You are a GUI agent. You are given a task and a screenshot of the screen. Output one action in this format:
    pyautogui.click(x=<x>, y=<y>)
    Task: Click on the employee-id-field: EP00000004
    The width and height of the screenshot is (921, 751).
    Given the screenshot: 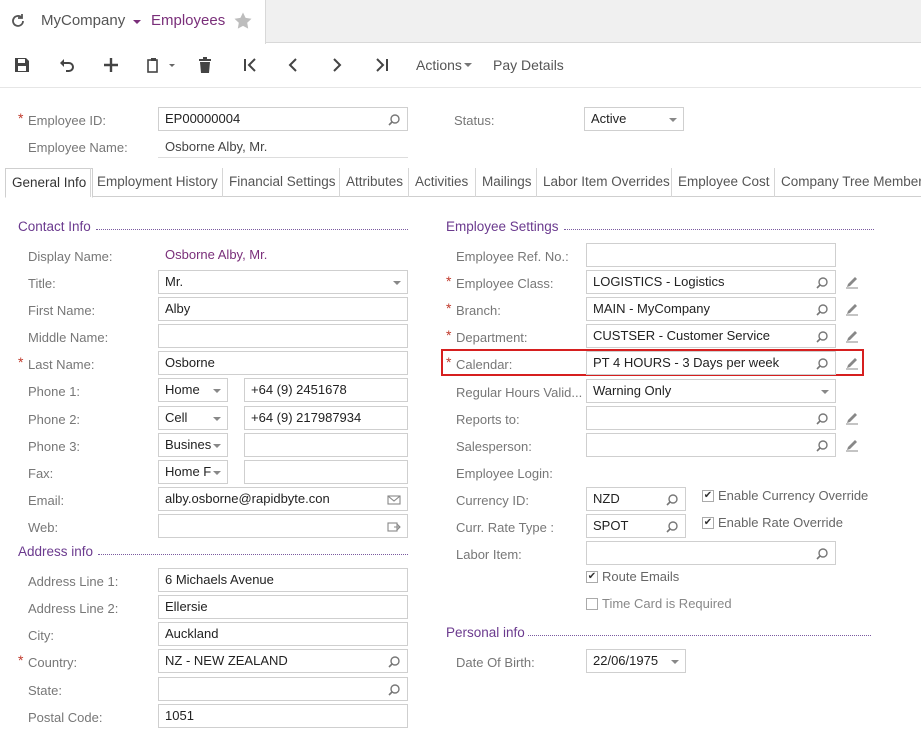 What is the action you would take?
    pyautogui.click(x=283, y=119)
    